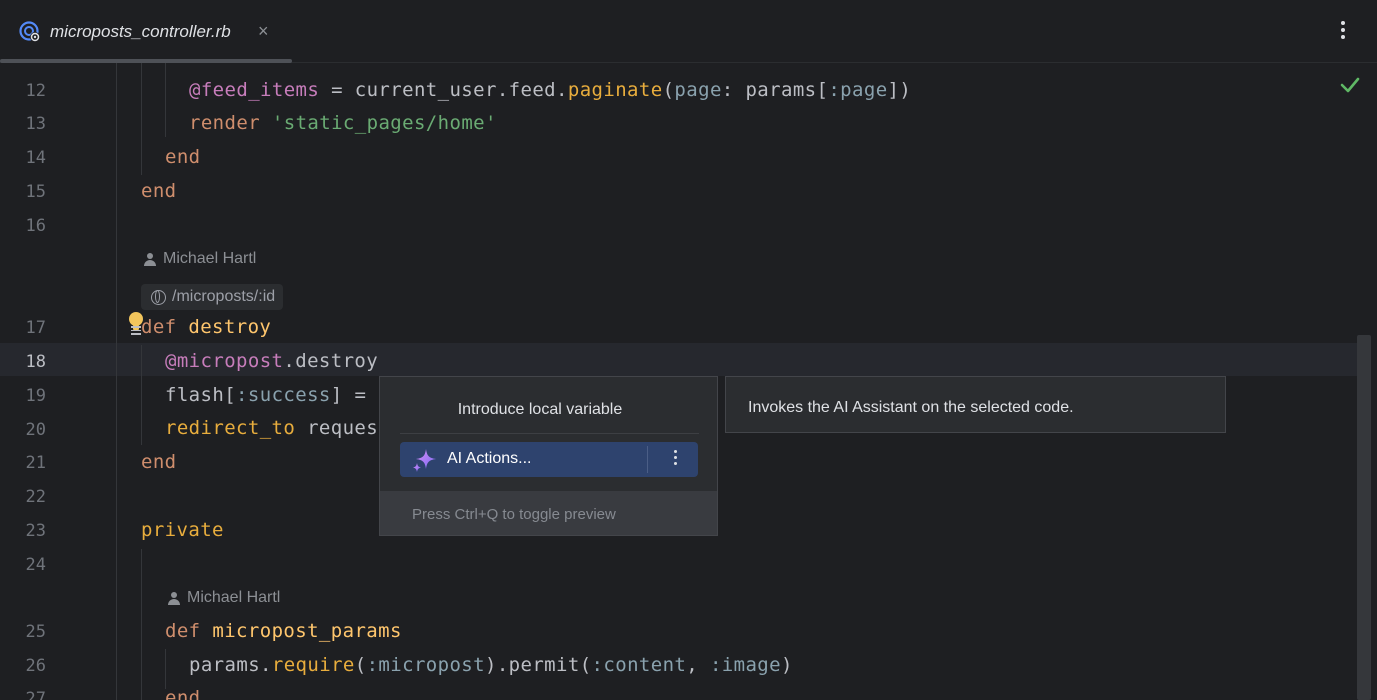 The height and width of the screenshot is (700, 1377). Describe the element at coordinates (35, 531) in the screenshot. I see `line-number: 23` at that location.